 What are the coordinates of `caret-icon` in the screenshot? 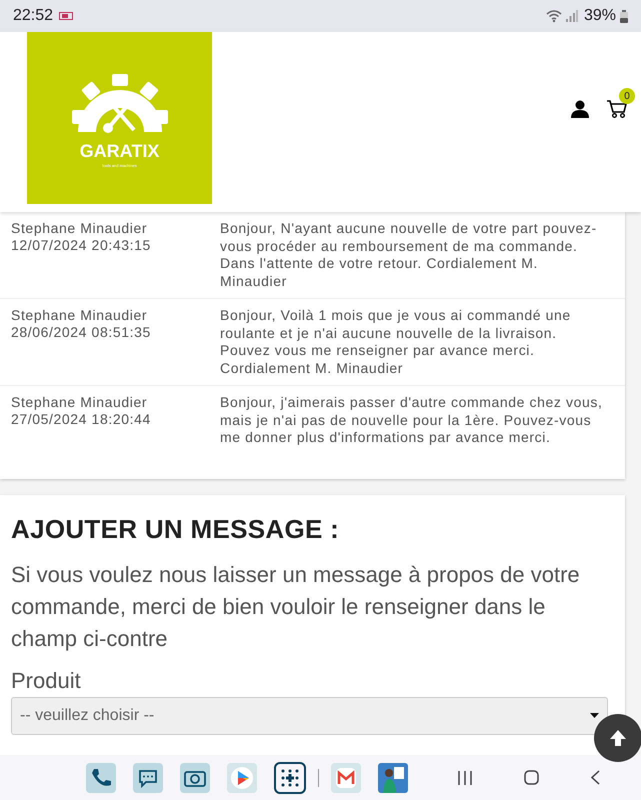 It's located at (594, 715).